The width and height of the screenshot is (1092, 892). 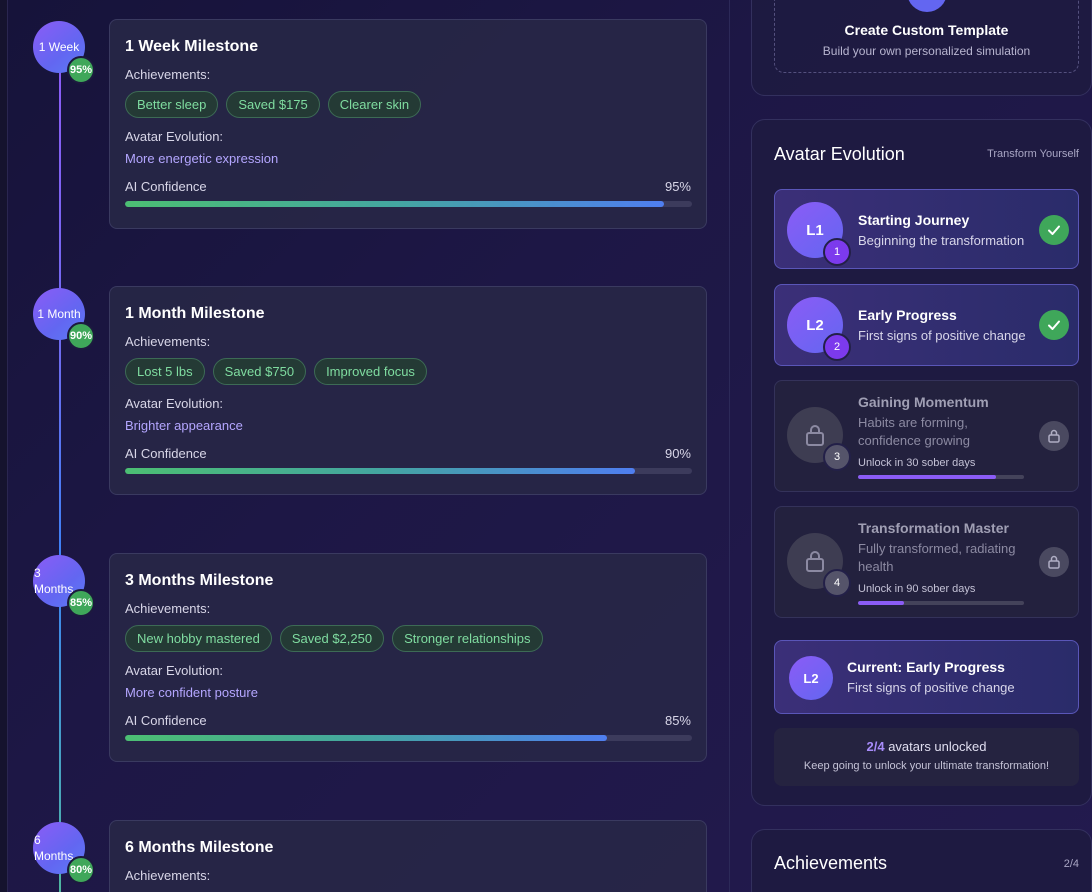 What do you see at coordinates (199, 580) in the screenshot?
I see `milestone-title: 3 Months Milestone` at bounding box center [199, 580].